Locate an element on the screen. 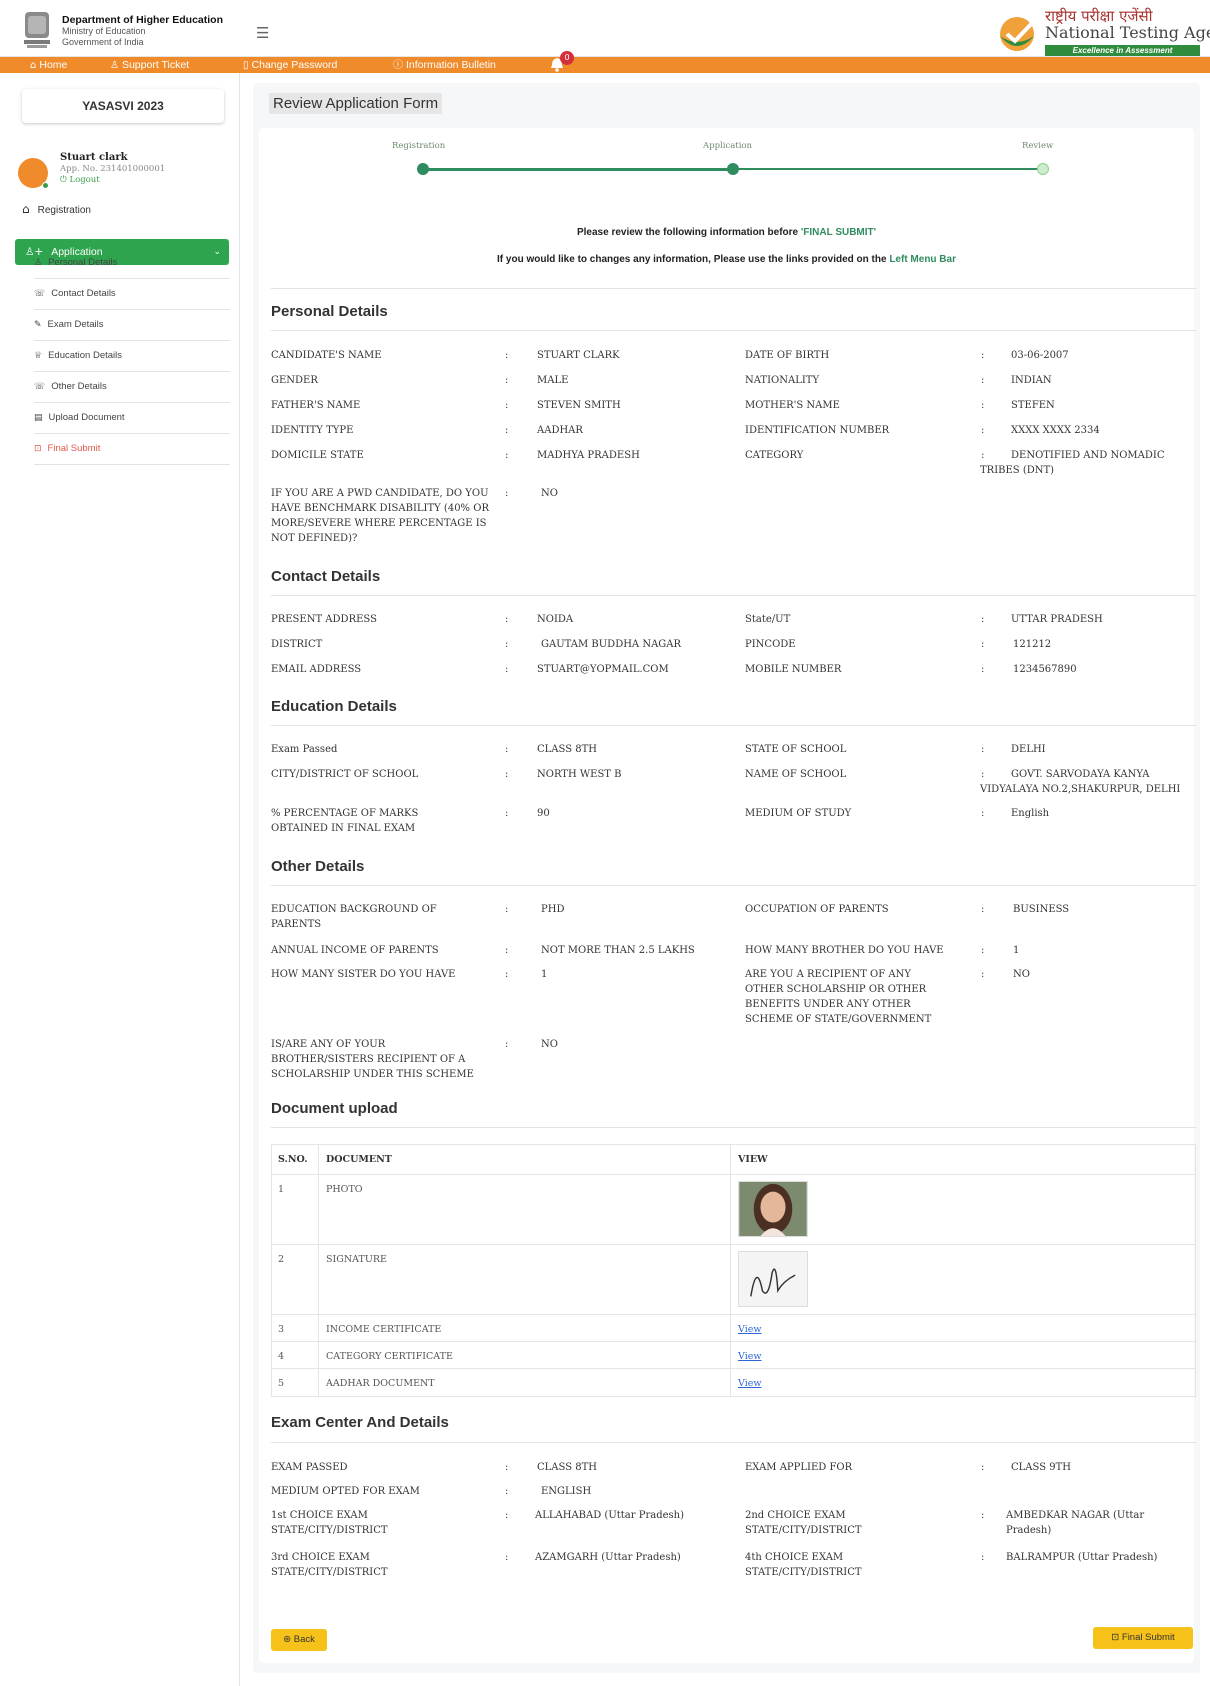 The width and height of the screenshot is (1210, 1686). section-title-education: Education Details is located at coordinates (334, 706).